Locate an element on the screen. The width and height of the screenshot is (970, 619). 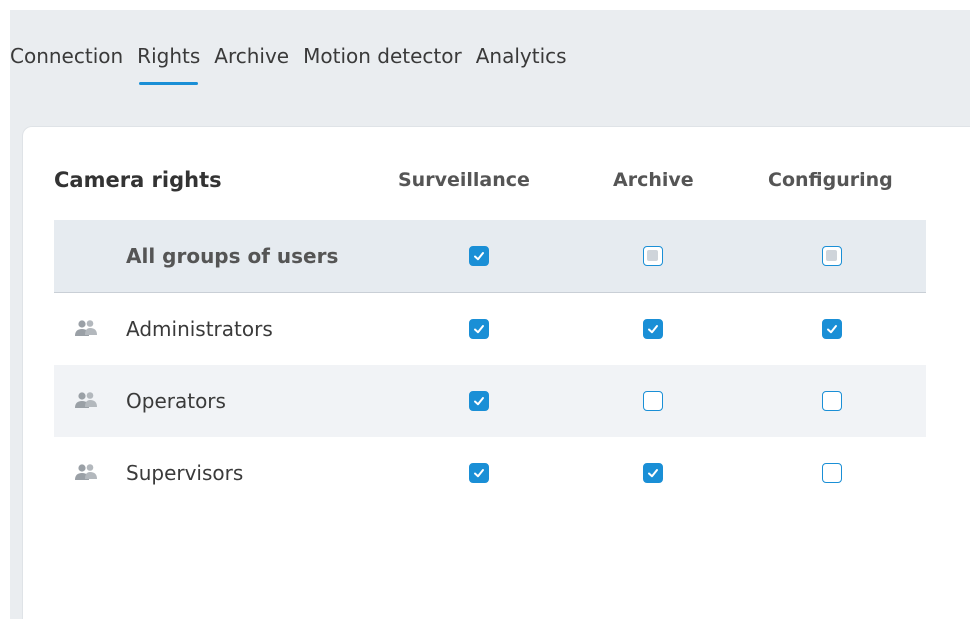
row-label: Supervisors is located at coordinates (185, 473).